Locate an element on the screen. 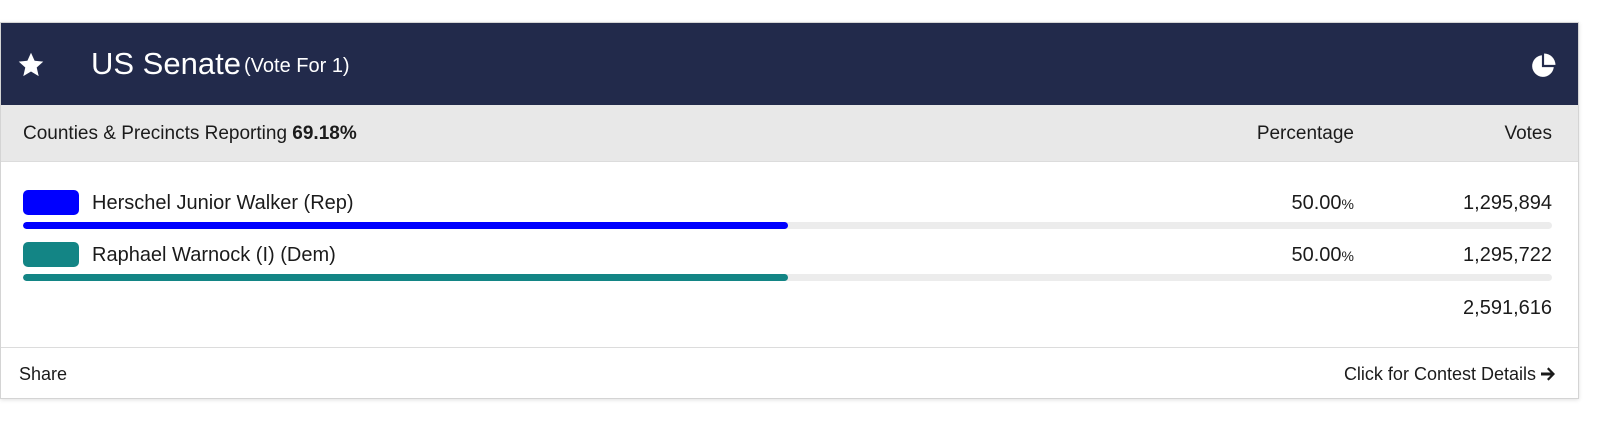  total-votes: 2,591,616 is located at coordinates (1507, 308).